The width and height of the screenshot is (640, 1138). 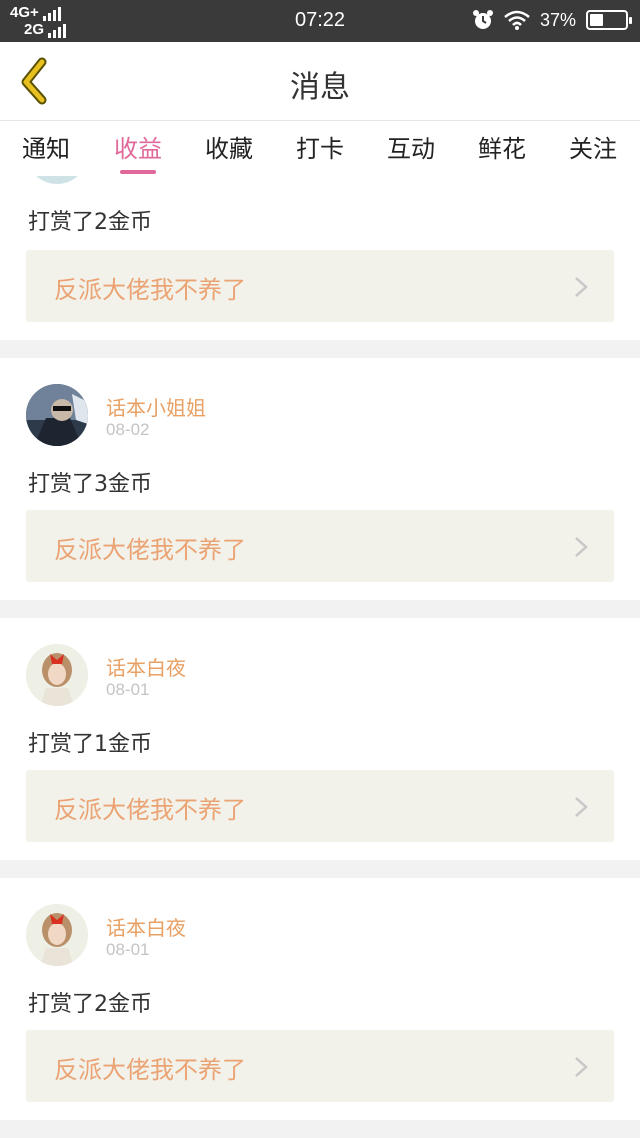 What do you see at coordinates (482, 19) in the screenshot?
I see `alarm-icon` at bounding box center [482, 19].